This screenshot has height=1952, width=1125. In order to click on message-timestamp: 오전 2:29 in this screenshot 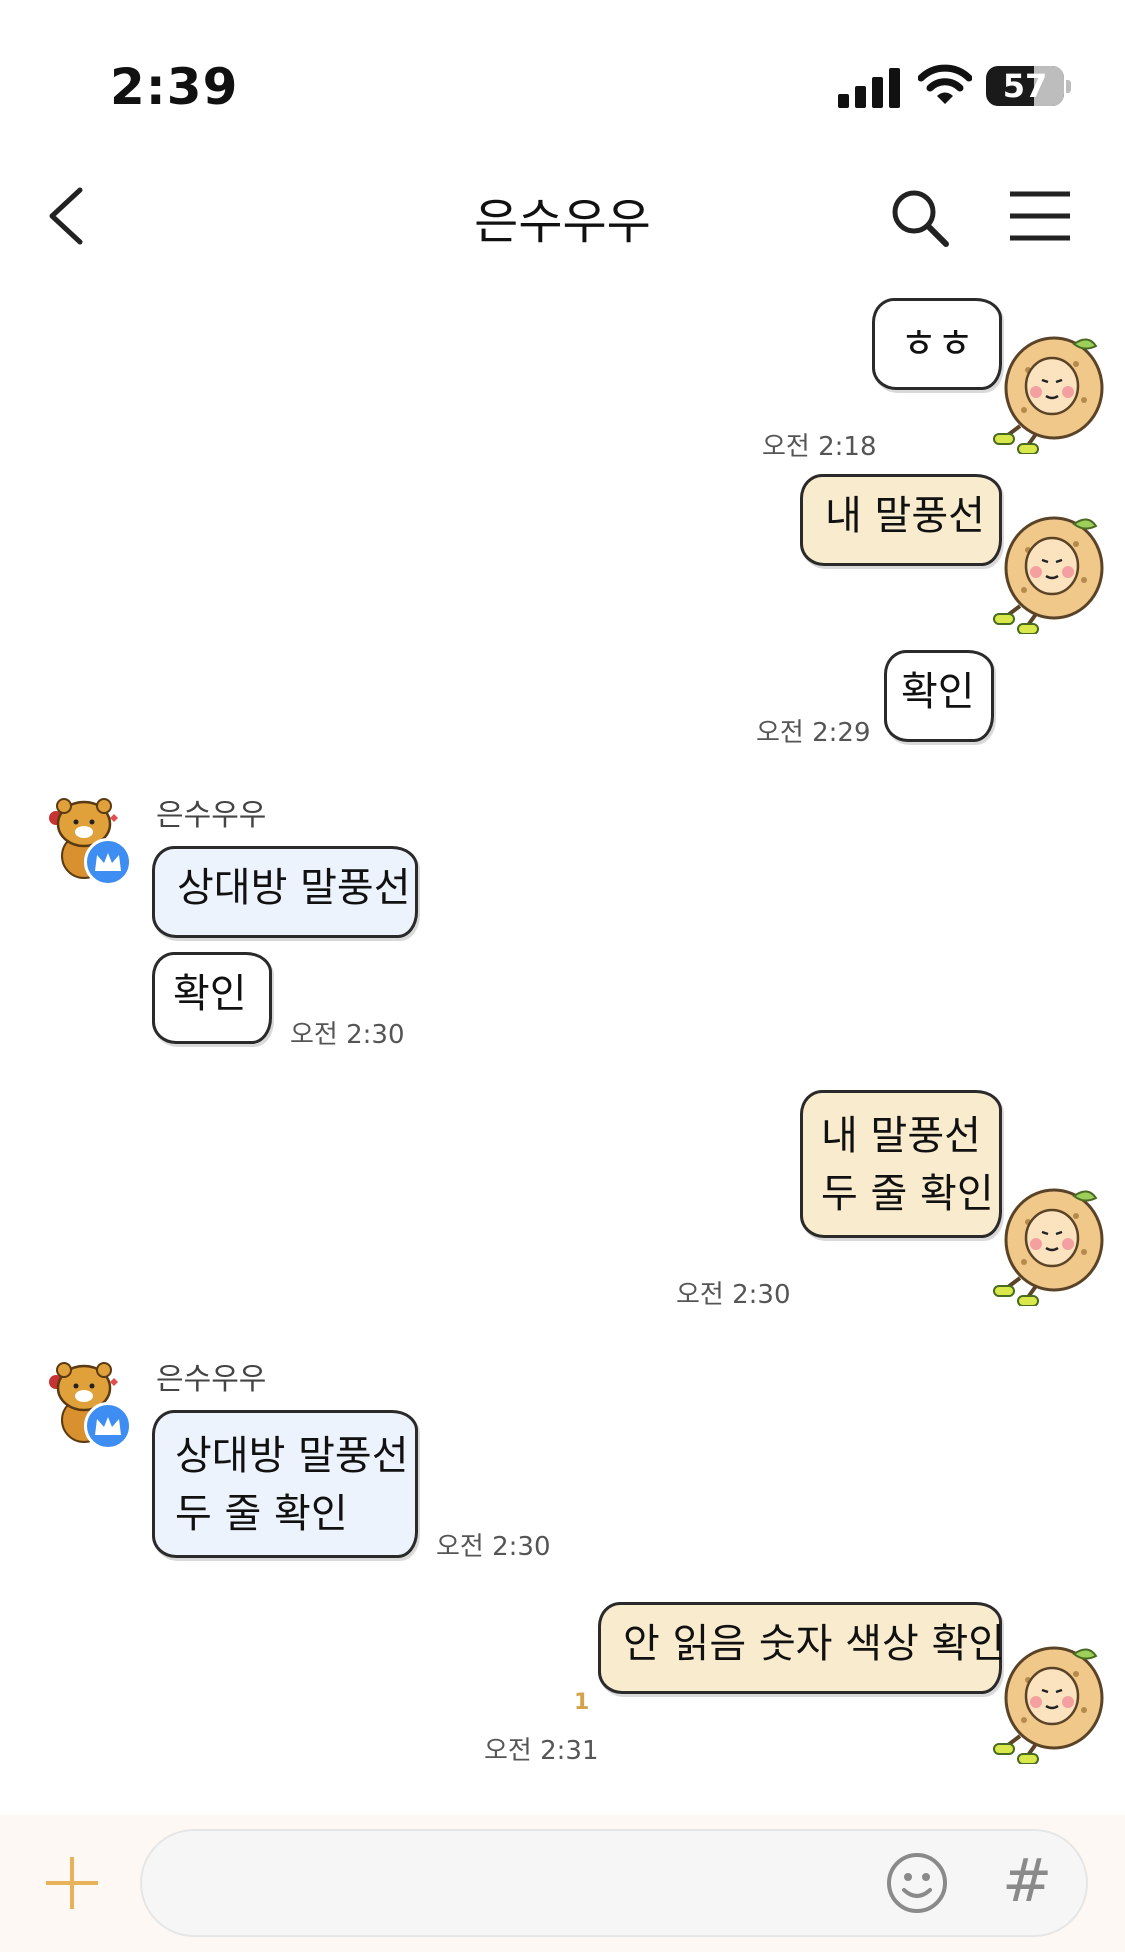, I will do `click(813, 733)`.